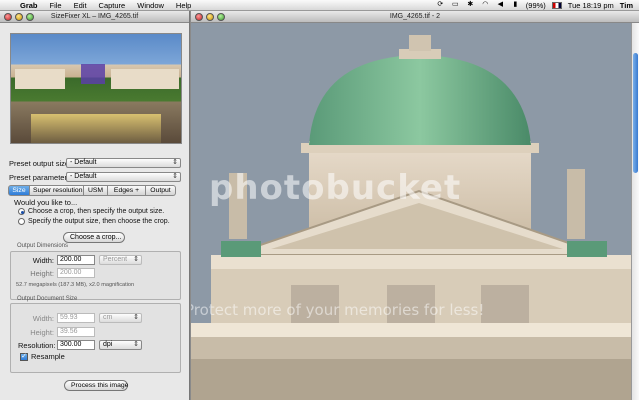 Image resolution: width=639 pixels, height=400 pixels. Describe the element at coordinates (96, 128) in the screenshot. I see `preview-boat` at that location.